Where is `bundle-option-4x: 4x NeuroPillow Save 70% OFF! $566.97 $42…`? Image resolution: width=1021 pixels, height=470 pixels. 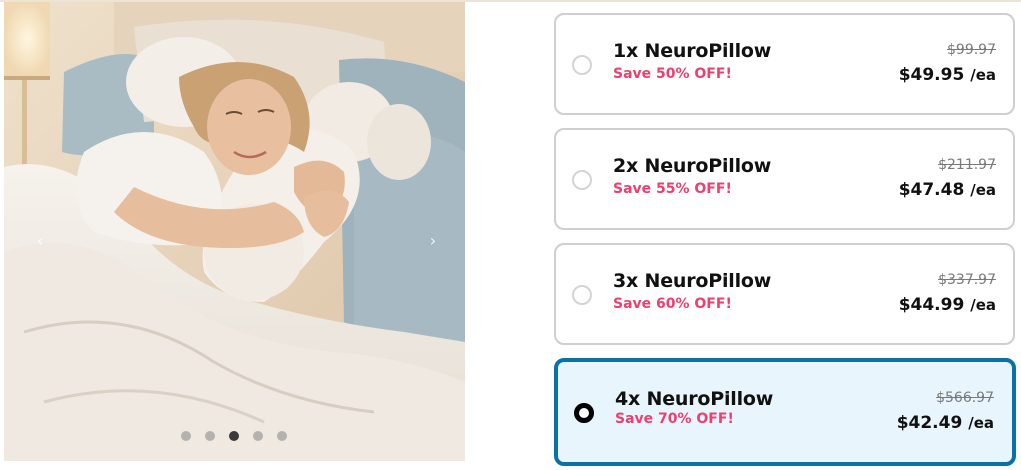
bundle-option-4x: 4x NeuroPillow Save 70% OFF! $566.97 $42… is located at coordinates (785, 412).